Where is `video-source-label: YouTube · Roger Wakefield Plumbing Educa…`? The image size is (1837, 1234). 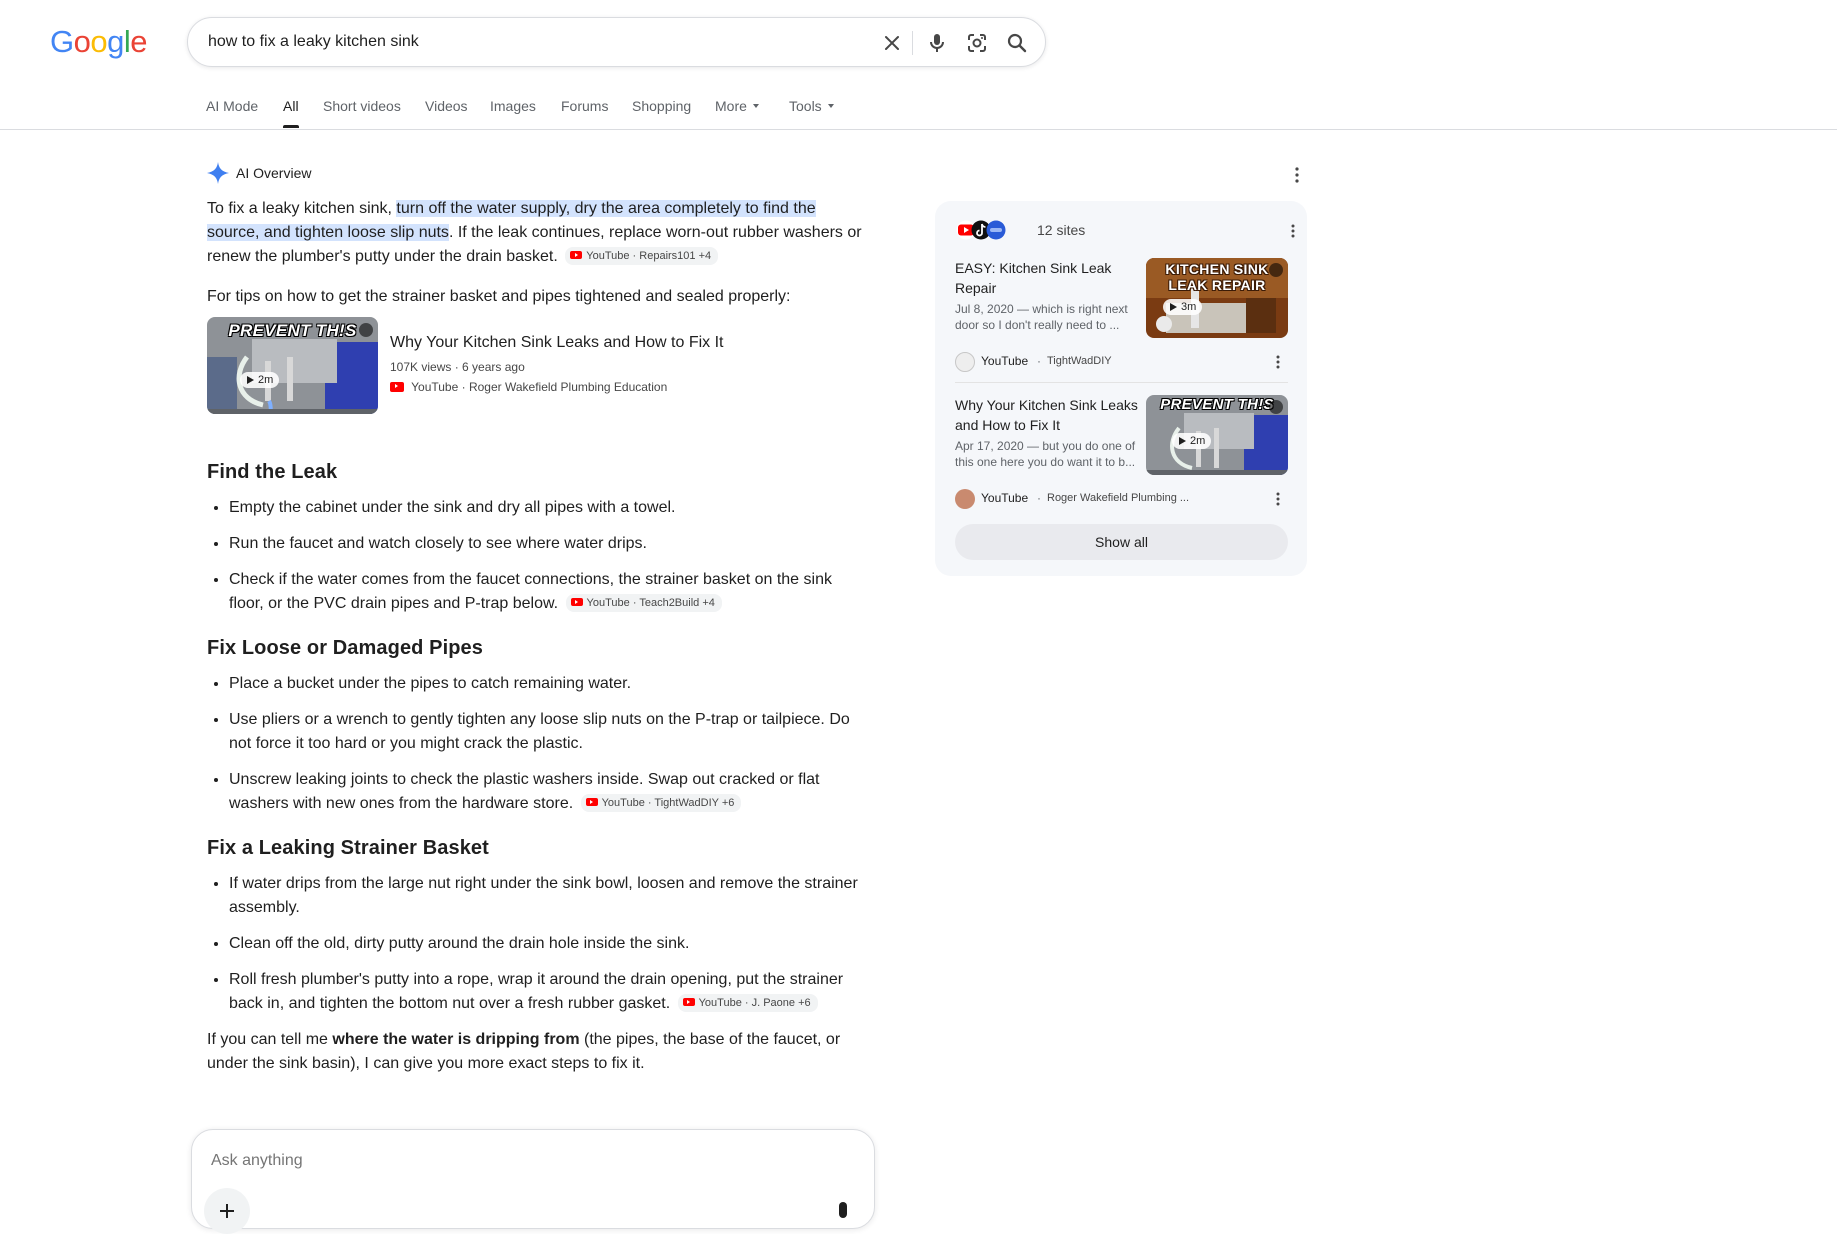
video-source-label: YouTube · Roger Wakefield Plumbing Educa… is located at coordinates (539, 387).